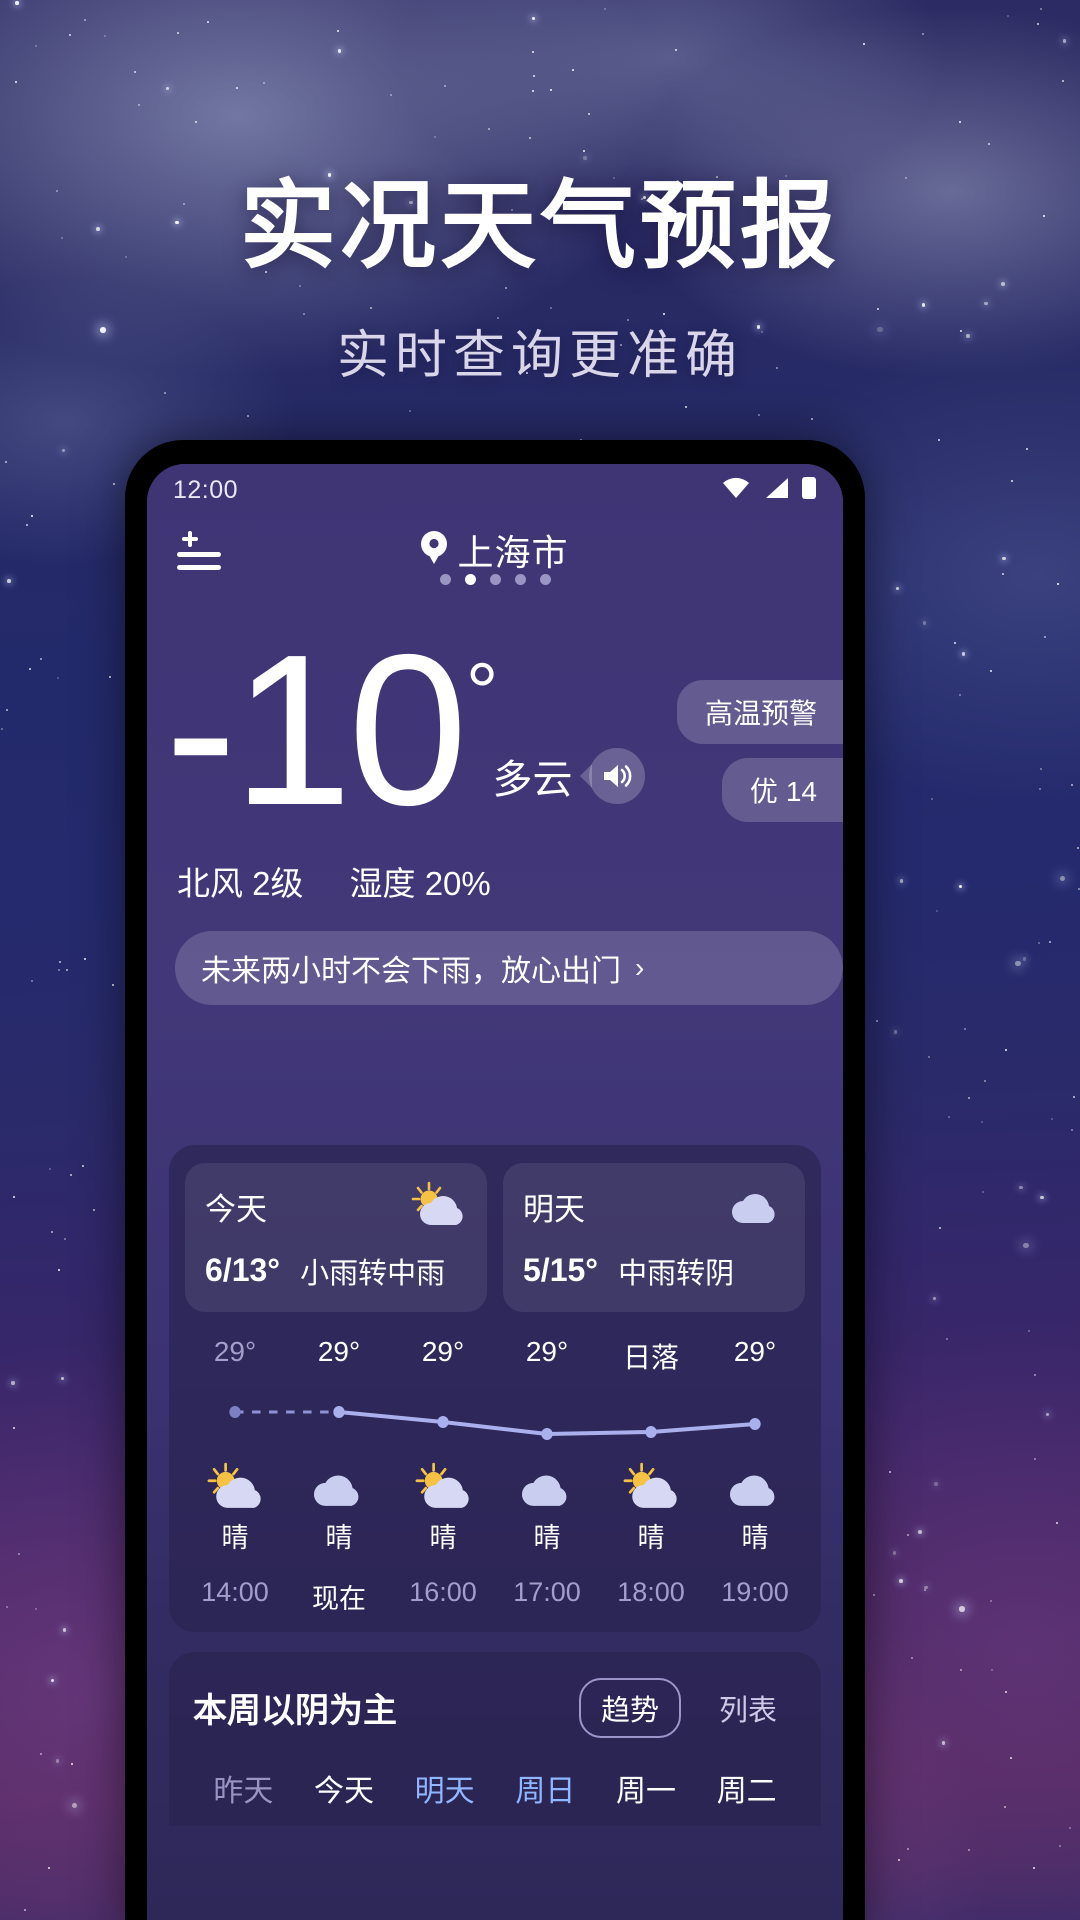 This screenshot has height=1920, width=1080. I want to click on status-icons, so click(769, 490).